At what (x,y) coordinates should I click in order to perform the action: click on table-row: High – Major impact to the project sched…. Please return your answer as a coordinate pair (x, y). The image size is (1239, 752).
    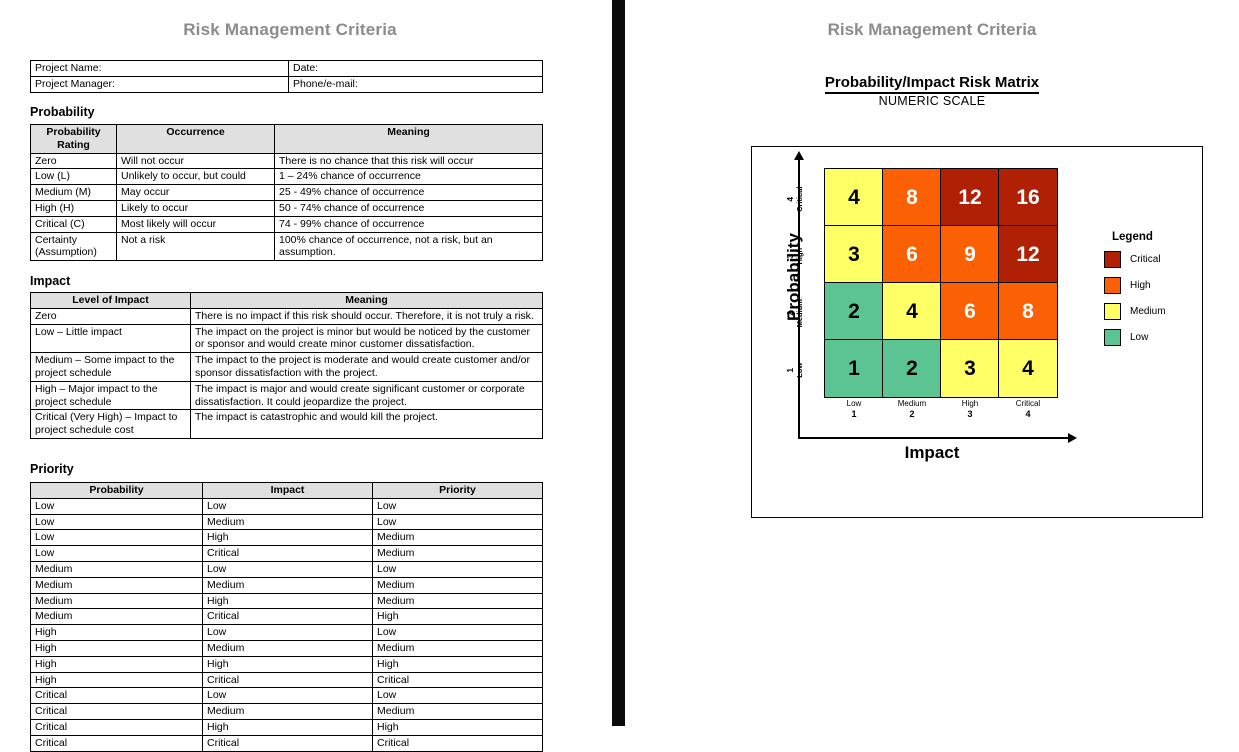
    Looking at the image, I should click on (286, 395).